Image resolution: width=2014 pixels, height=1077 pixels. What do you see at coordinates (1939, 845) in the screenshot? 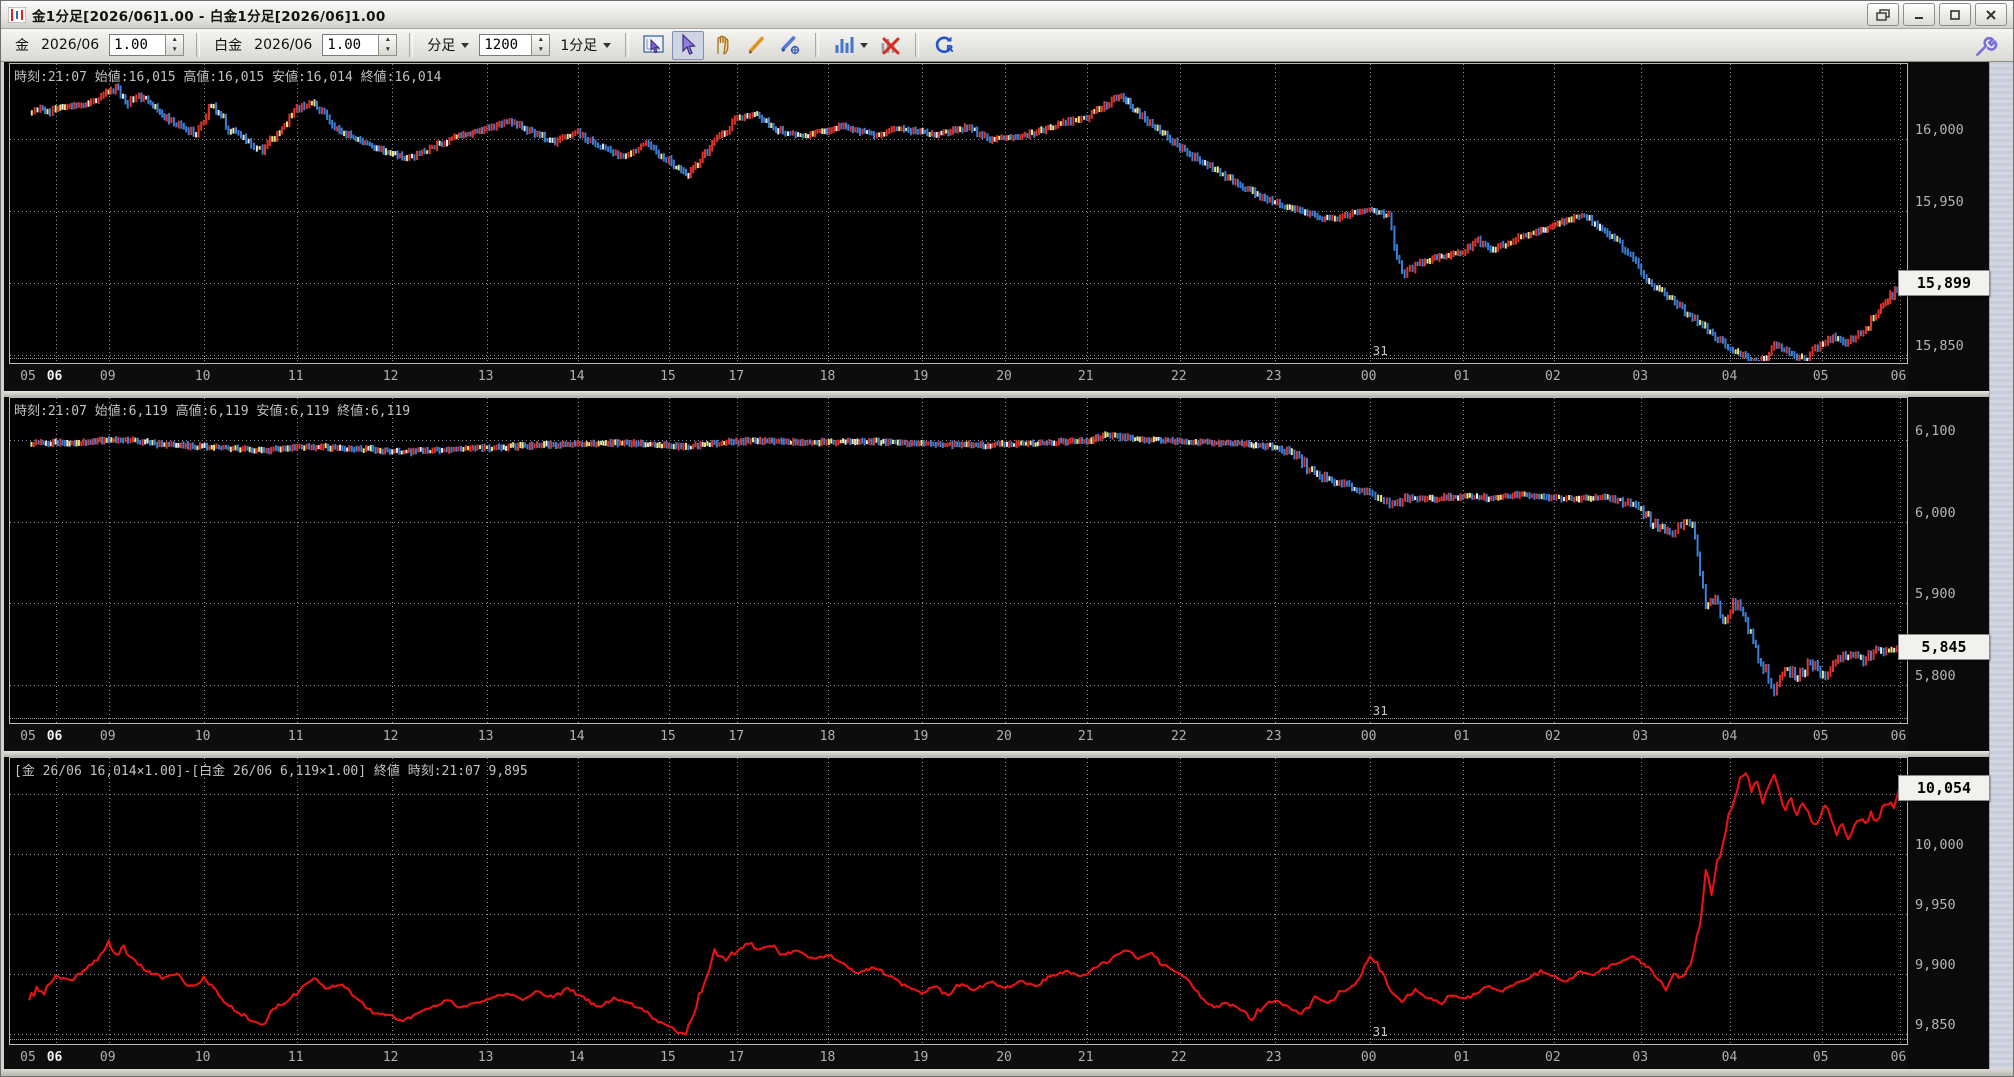
I see `price-tick-label: 10,000` at bounding box center [1939, 845].